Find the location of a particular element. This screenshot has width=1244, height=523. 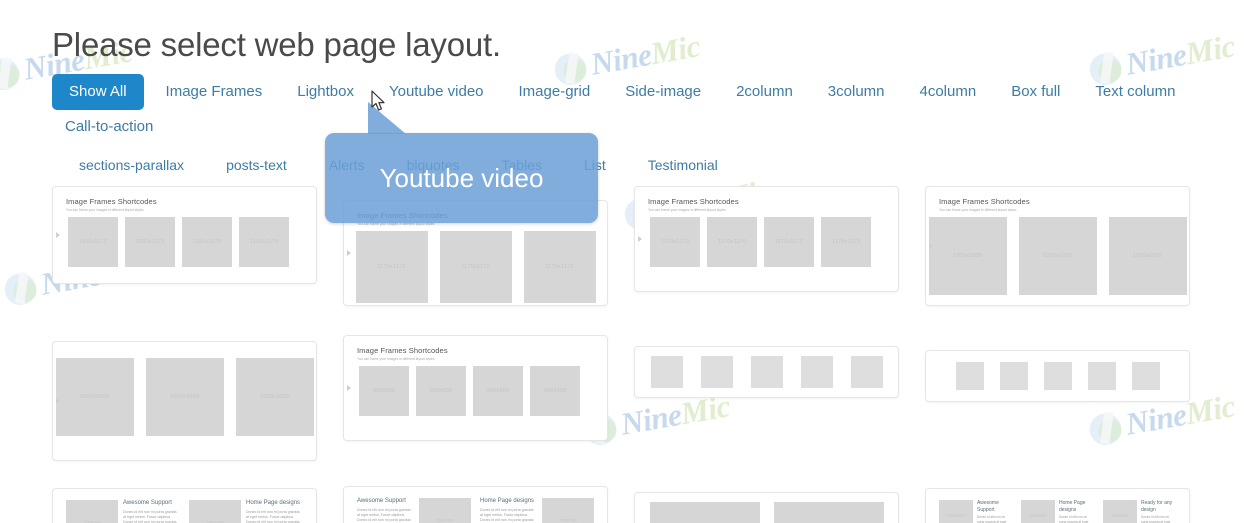

filter-sections-parallax: sections-parallax is located at coordinates (131, 165).